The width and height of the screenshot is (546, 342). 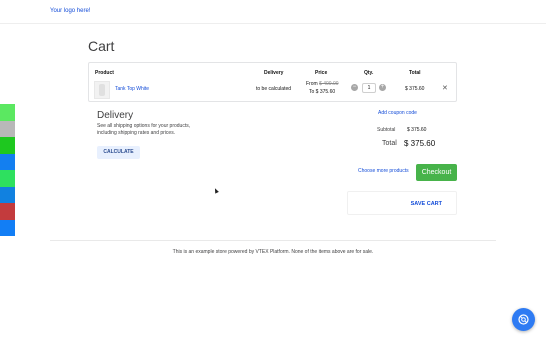 I want to click on price-current: To $ 375.60, so click(x=322, y=92).